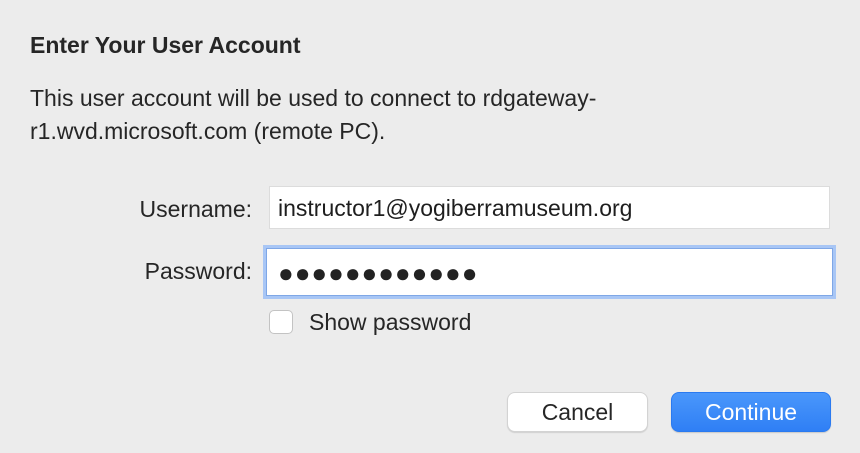 The width and height of the screenshot is (860, 453). I want to click on show-password-row: Show password, so click(370, 322).